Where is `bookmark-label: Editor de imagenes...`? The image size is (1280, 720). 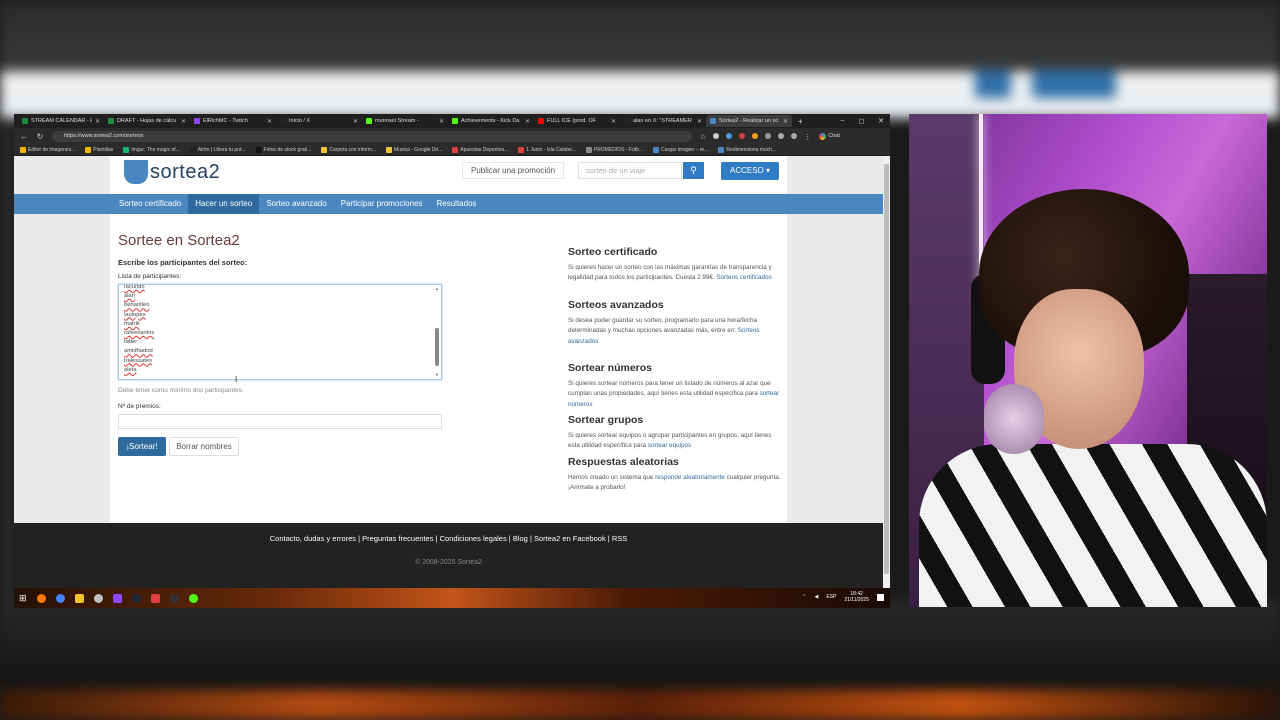 bookmark-label: Editor de imagenes... is located at coordinates (52, 149).